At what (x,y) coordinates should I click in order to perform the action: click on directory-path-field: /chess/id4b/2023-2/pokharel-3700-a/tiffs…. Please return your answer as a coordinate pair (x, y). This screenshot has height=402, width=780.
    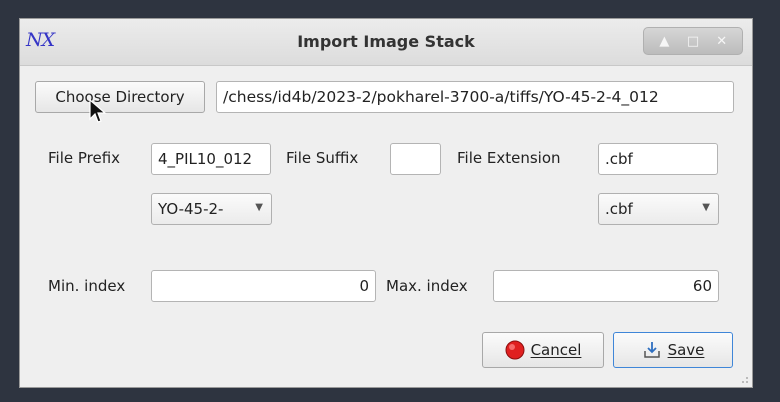
    Looking at the image, I should click on (475, 97).